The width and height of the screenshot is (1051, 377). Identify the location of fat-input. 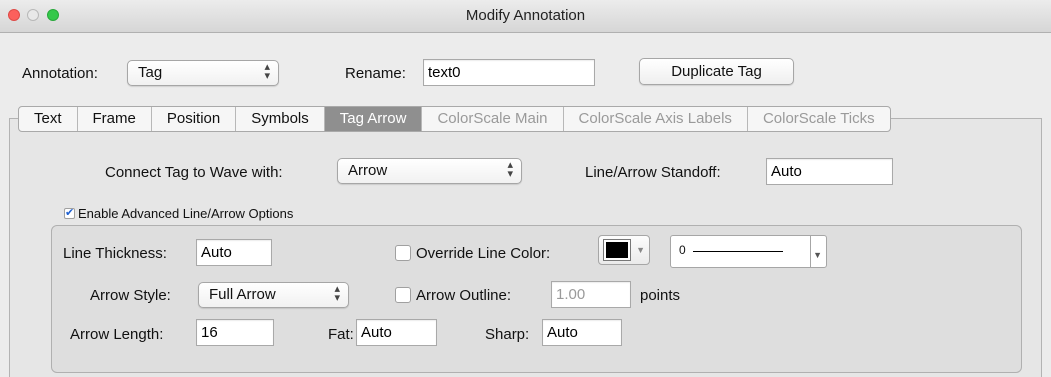
(396, 332).